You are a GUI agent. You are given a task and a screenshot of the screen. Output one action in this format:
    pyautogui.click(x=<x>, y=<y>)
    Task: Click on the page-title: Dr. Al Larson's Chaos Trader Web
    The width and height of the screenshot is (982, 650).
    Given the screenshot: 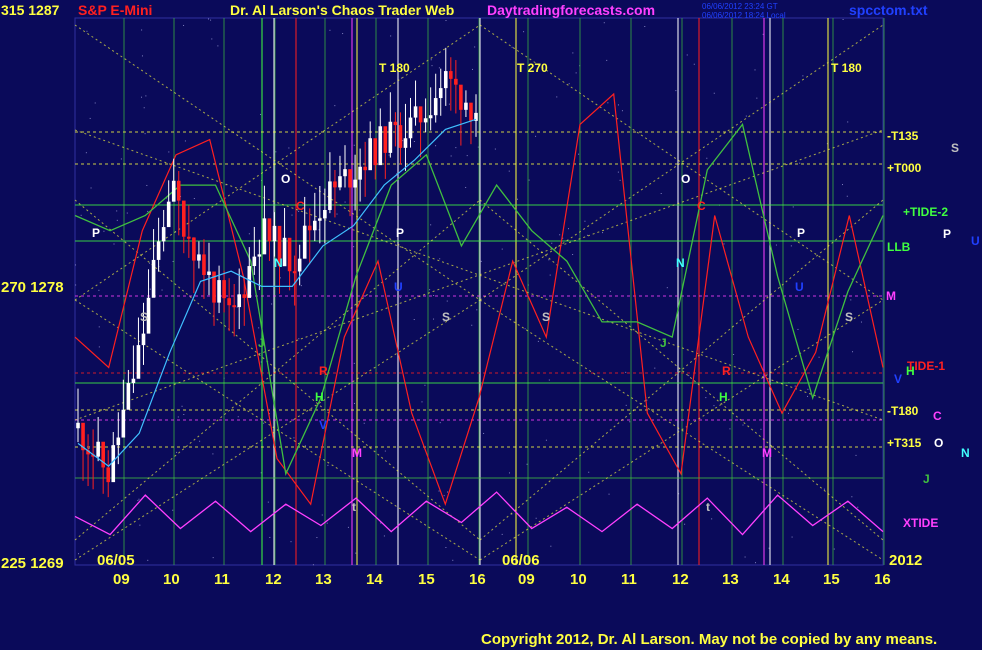 What is the action you would take?
    pyautogui.click(x=342, y=10)
    